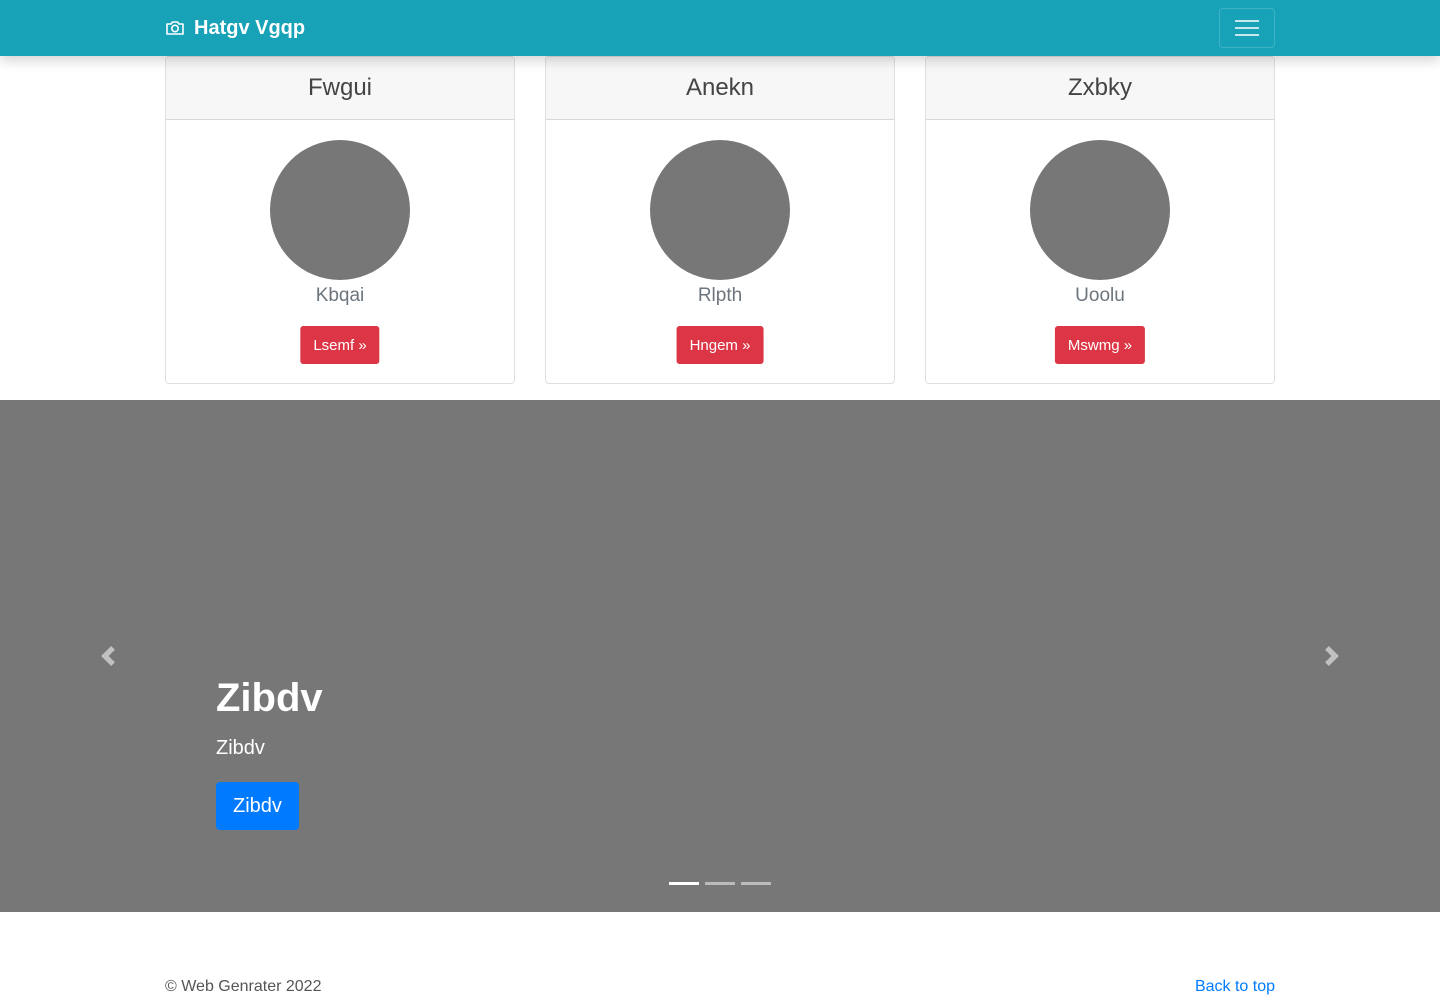  I want to click on card-fwgui: Fwgui Kbqai Lsemf », so click(340, 220).